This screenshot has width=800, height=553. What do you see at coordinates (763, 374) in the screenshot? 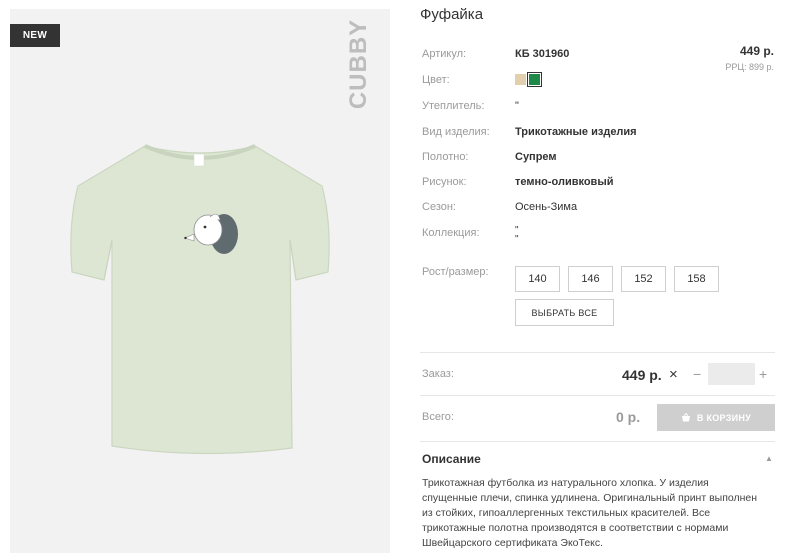
I see `increase-quantity-button: +` at bounding box center [763, 374].